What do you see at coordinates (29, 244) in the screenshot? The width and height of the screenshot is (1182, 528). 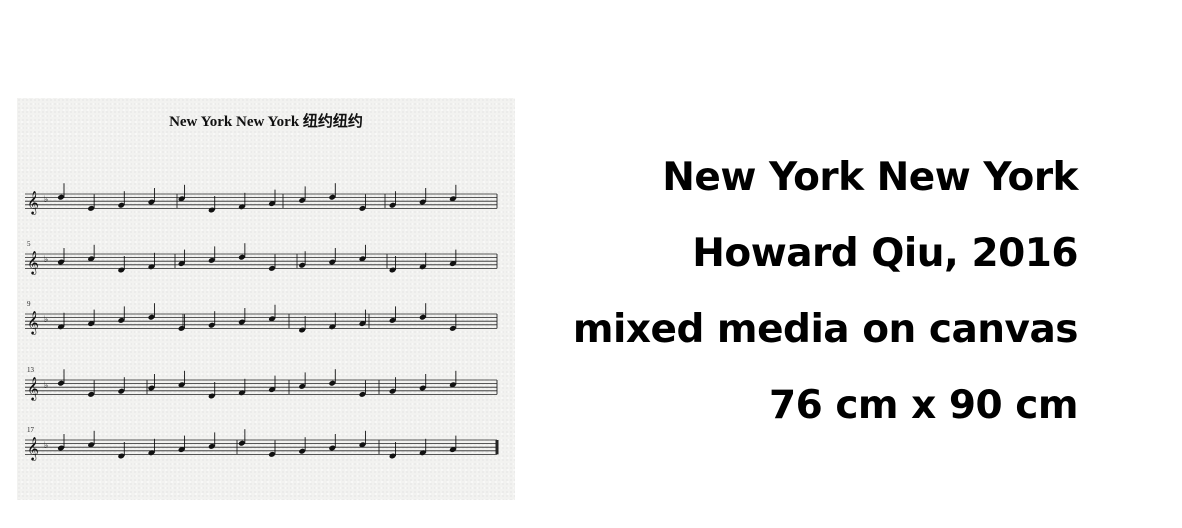 I see `measure-number: 5` at bounding box center [29, 244].